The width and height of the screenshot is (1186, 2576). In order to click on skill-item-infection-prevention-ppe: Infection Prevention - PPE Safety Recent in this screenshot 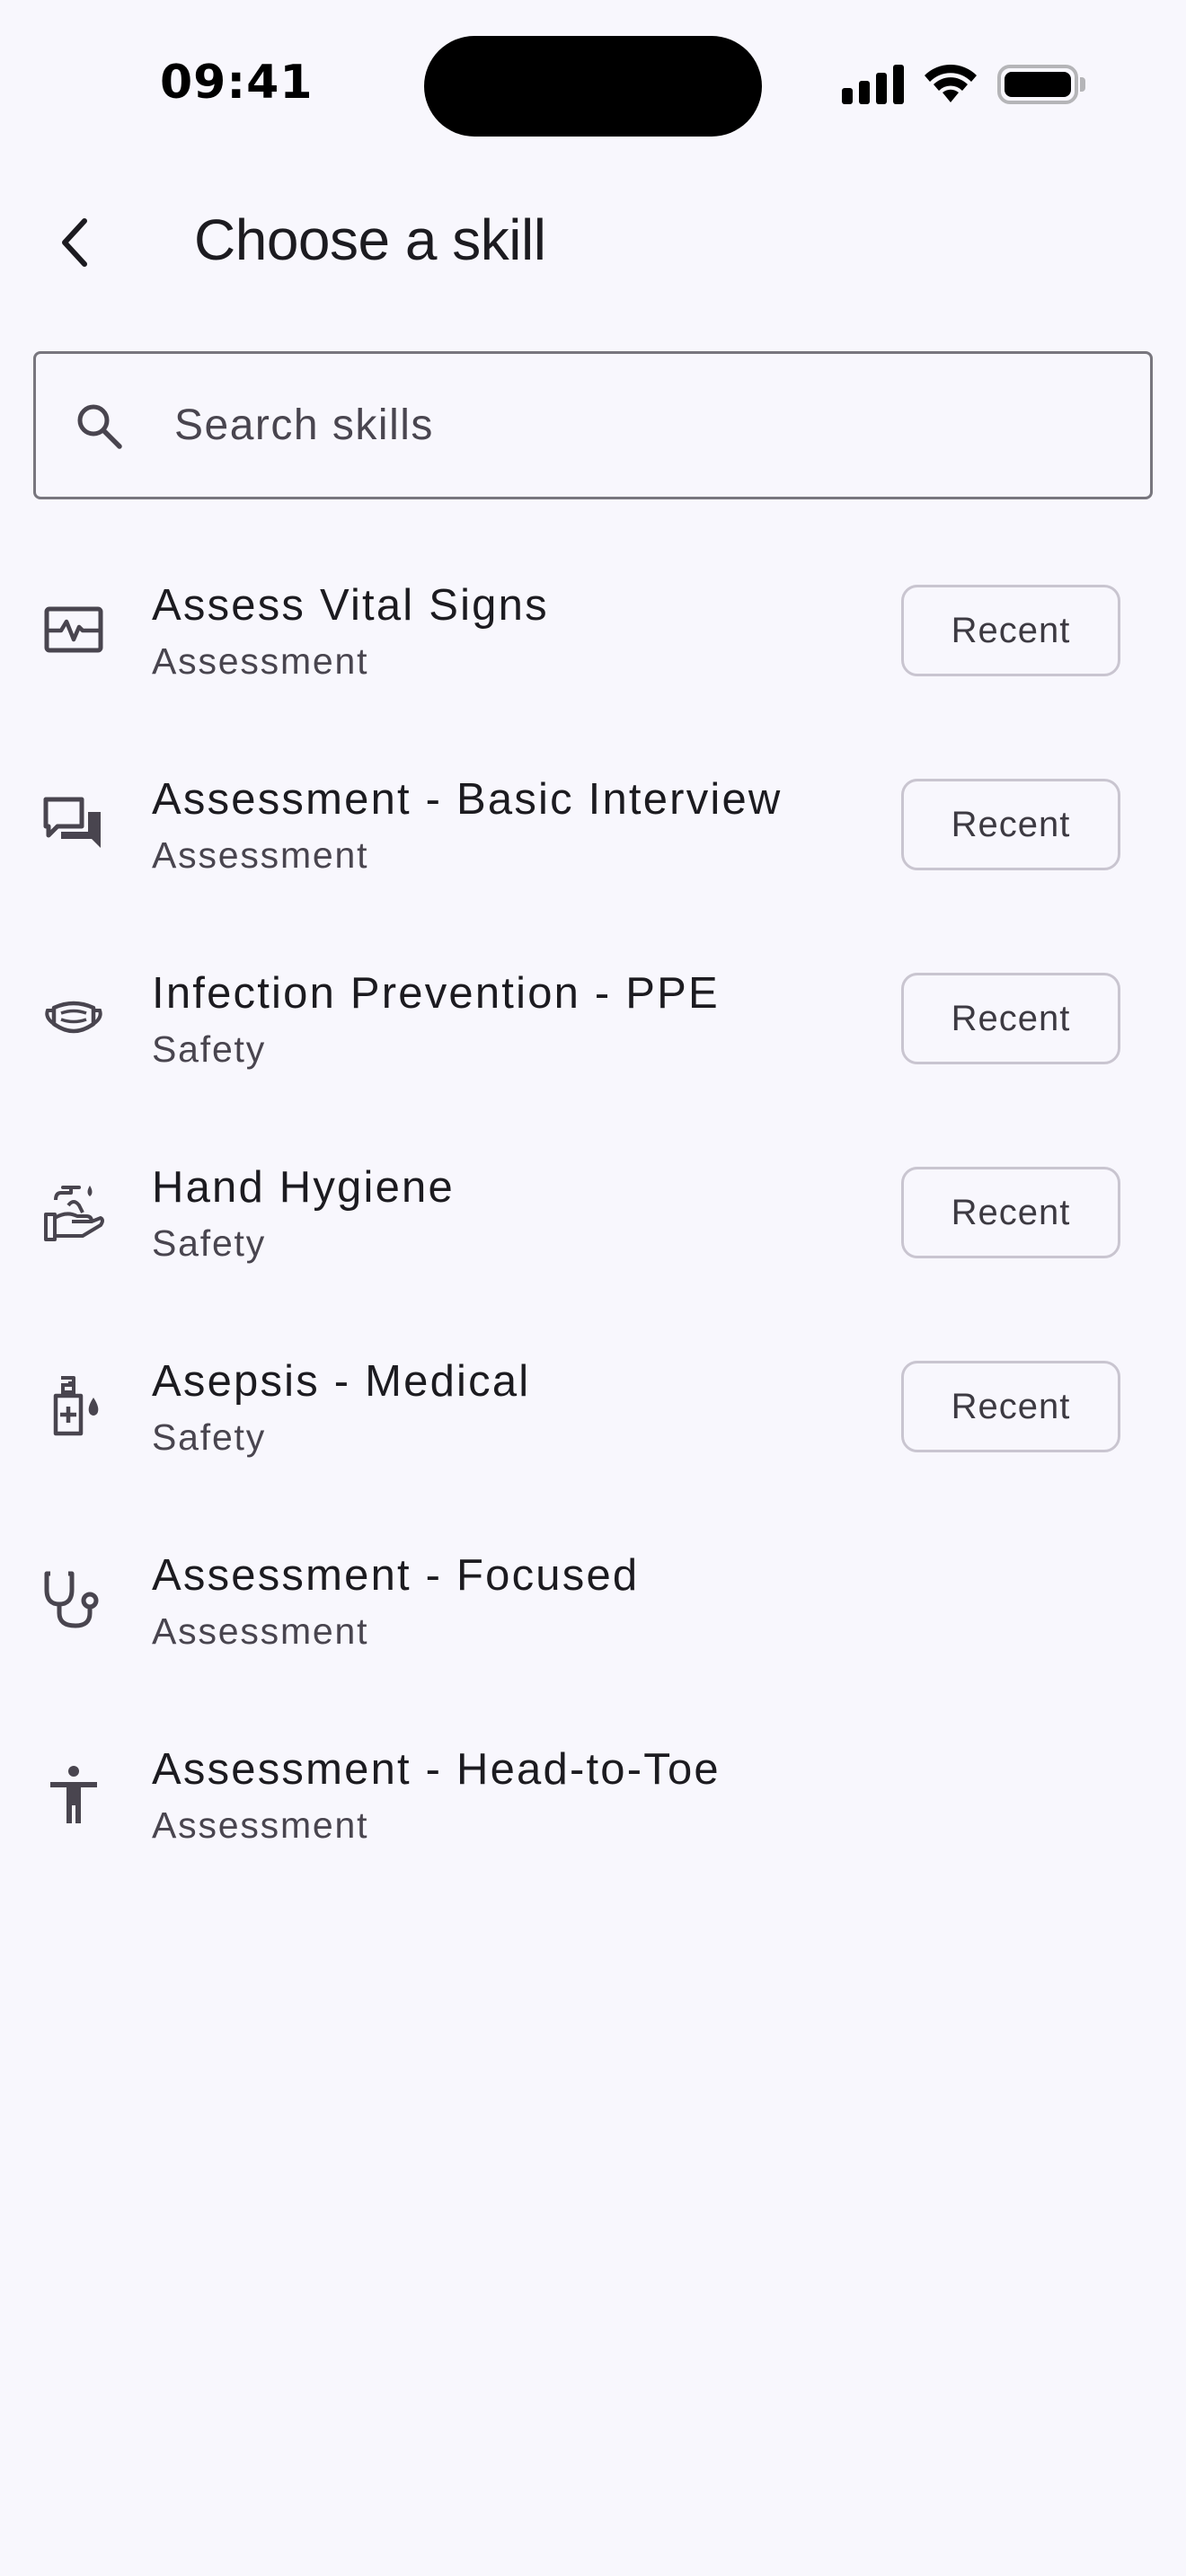, I will do `click(593, 1019)`.